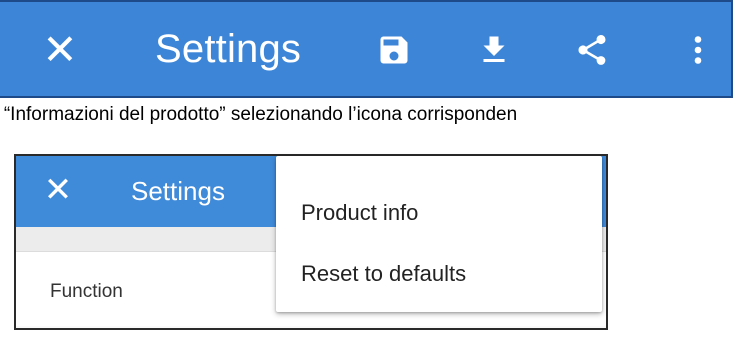 The width and height of the screenshot is (733, 350). Describe the element at coordinates (86, 291) in the screenshot. I see `function-label: Function` at that location.